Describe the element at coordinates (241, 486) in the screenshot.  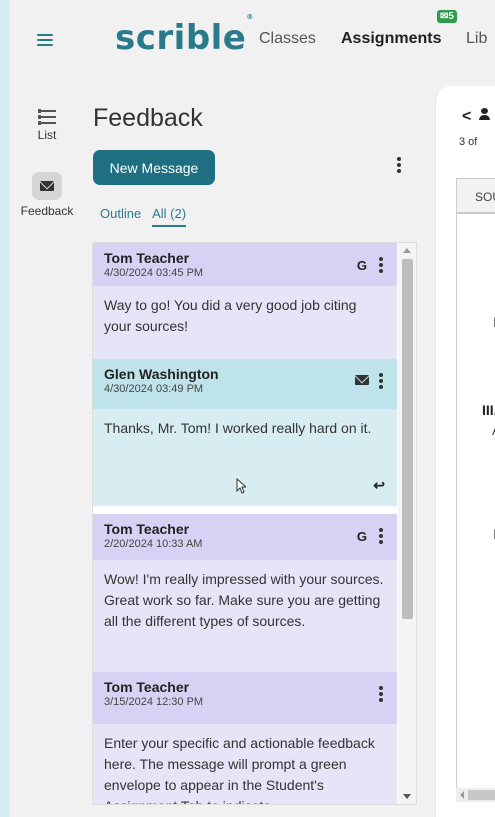
I see `mouse-cursor-icon` at that location.